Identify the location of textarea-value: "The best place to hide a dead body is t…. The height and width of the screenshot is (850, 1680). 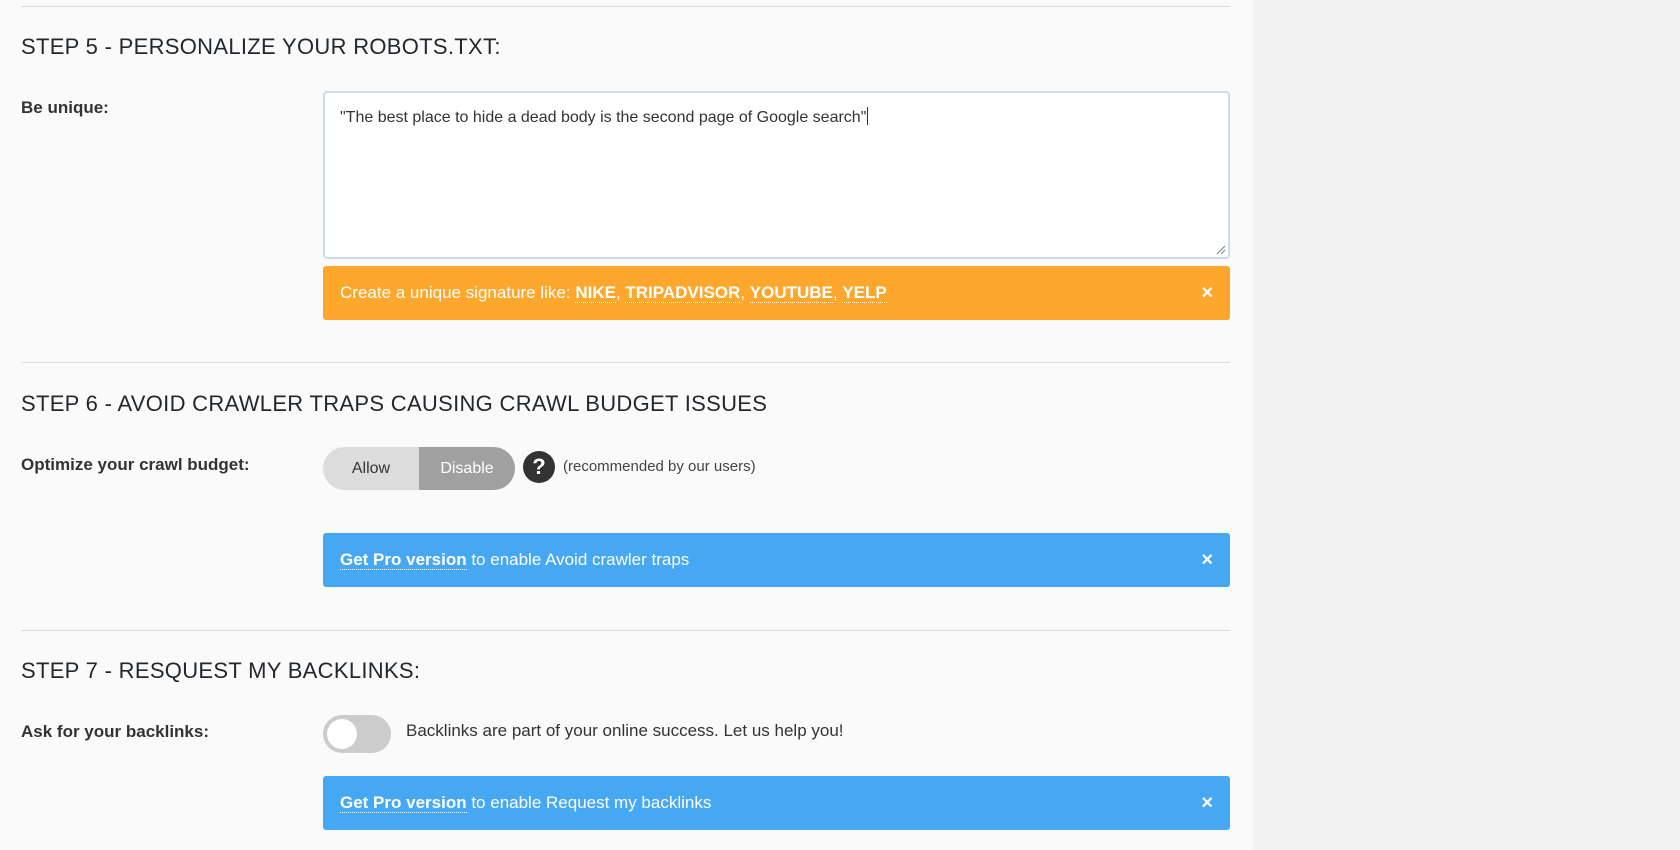
(604, 116).